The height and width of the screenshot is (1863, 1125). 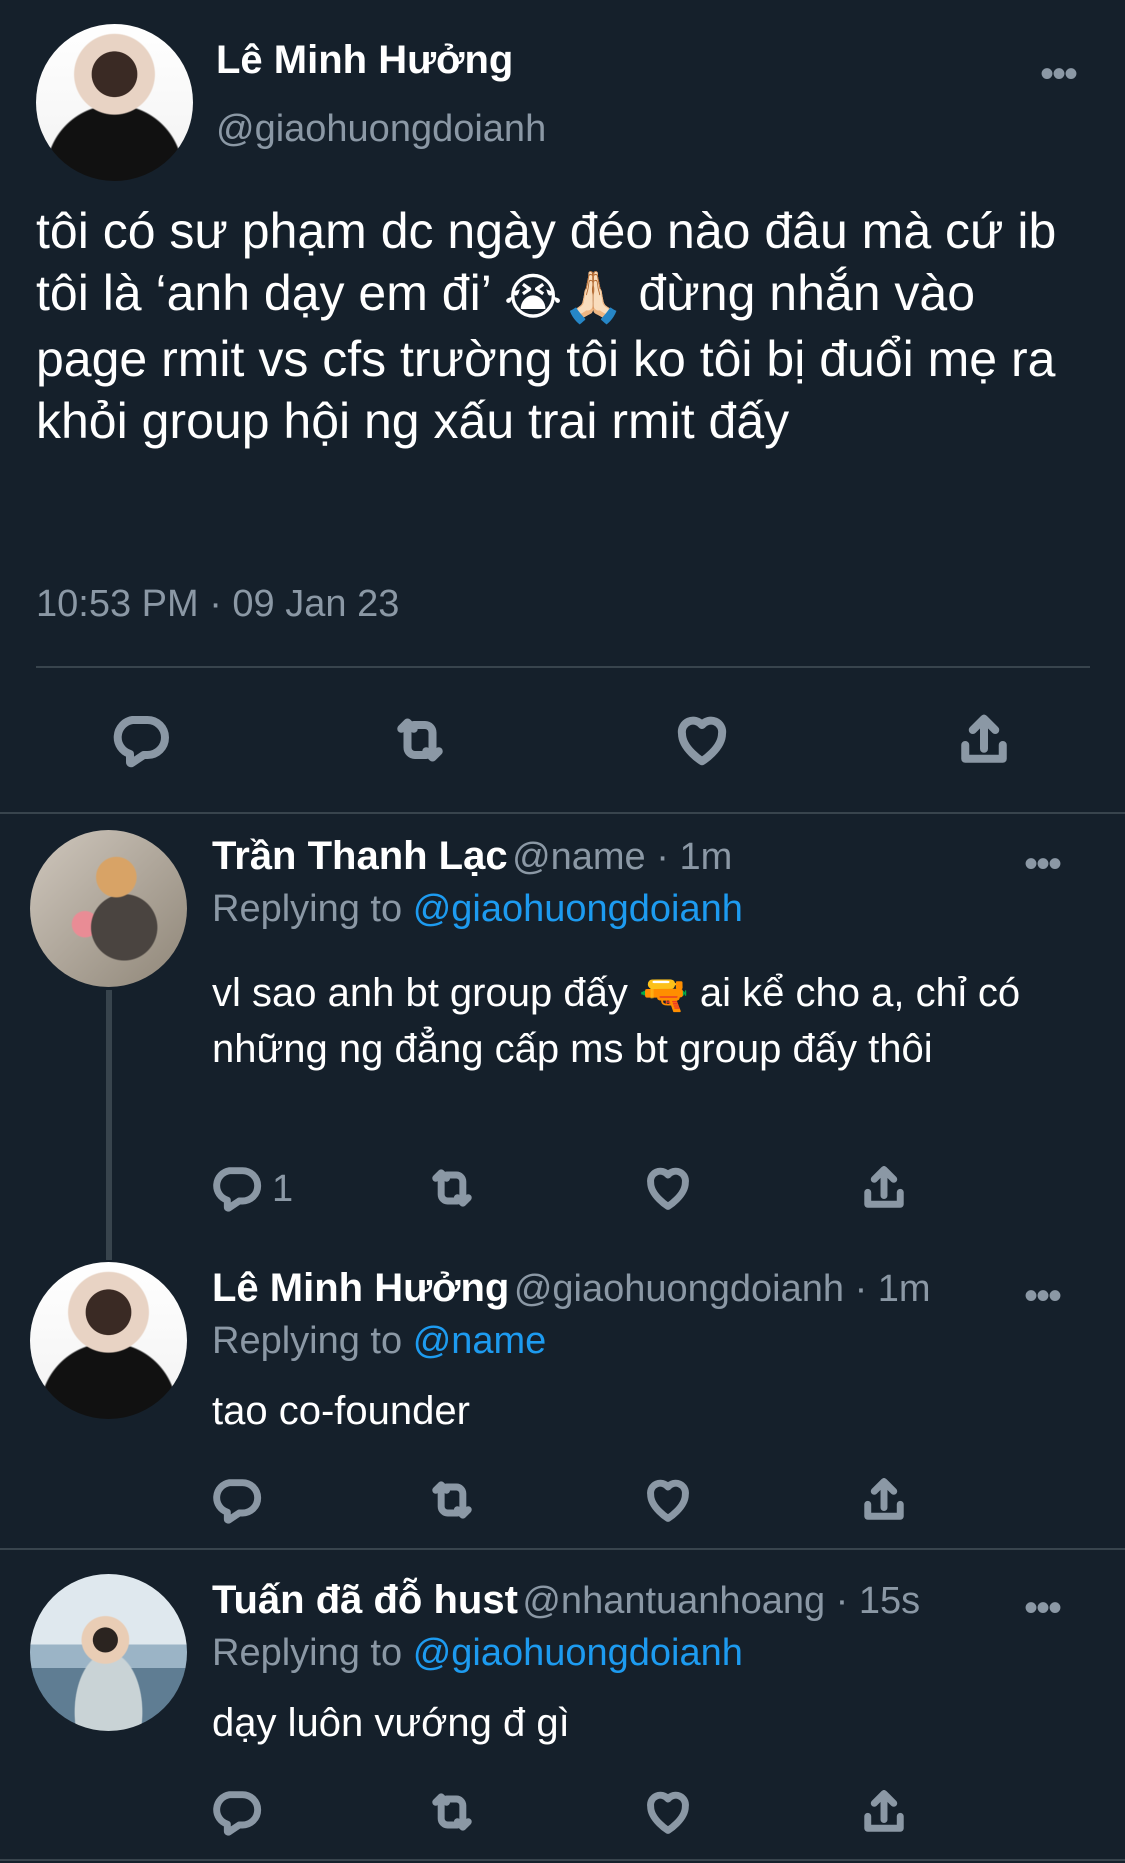 I want to click on crying-face-emoji: 😭, so click(x=533, y=296).